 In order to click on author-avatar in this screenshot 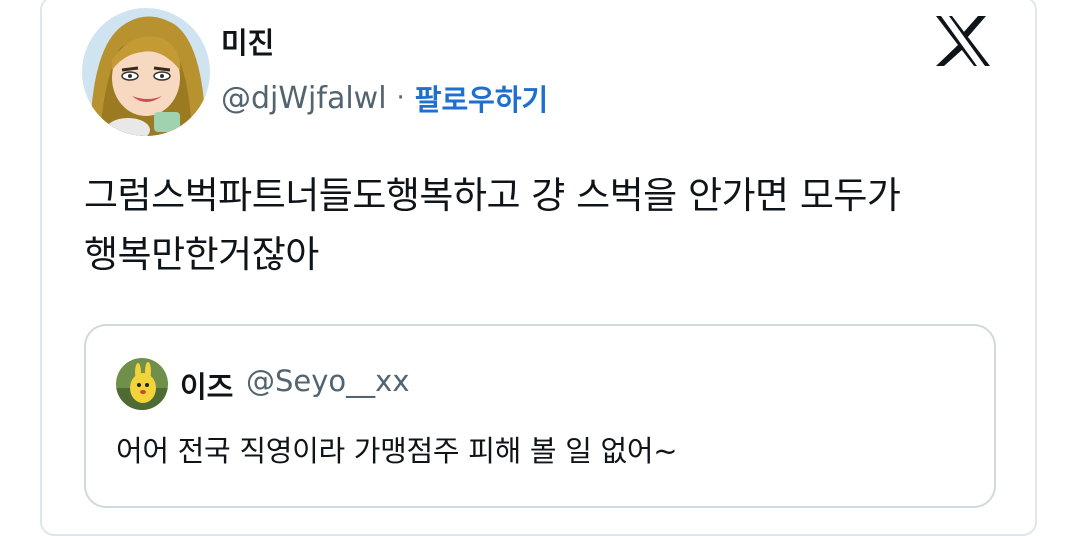, I will do `click(146, 72)`.